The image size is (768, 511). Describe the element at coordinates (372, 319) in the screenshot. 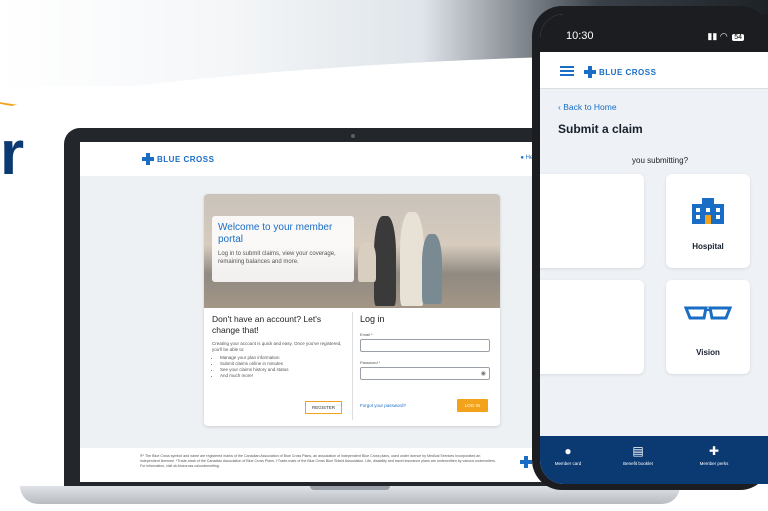

I see `login-title: Log in` at that location.